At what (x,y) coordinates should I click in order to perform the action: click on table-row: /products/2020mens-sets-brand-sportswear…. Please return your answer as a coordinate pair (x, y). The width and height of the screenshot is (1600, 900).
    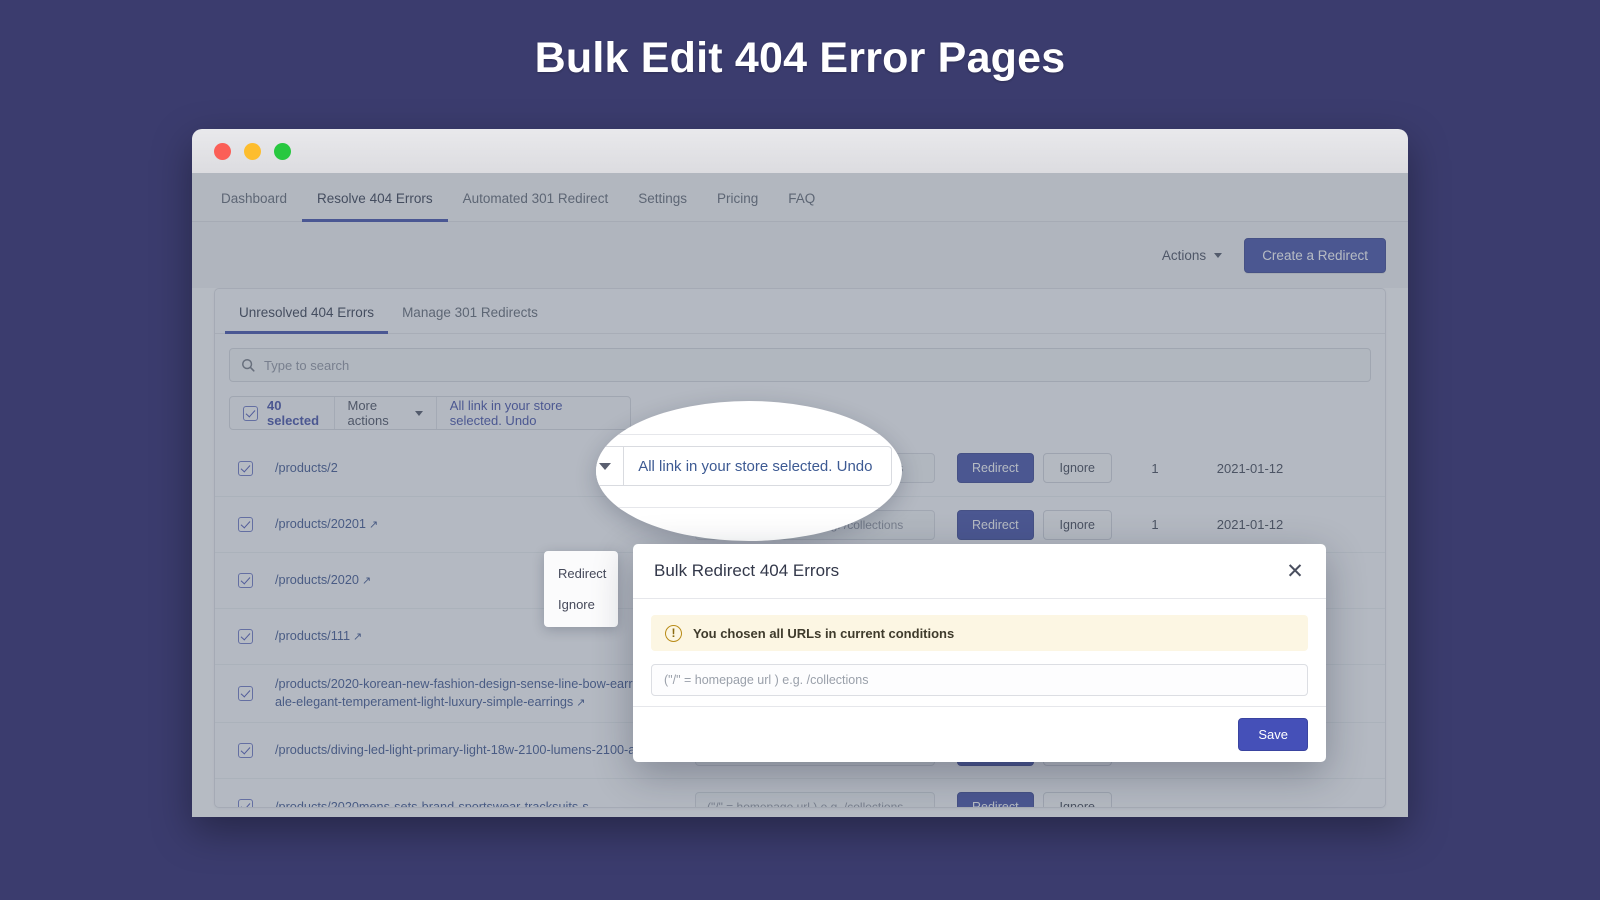
    Looking at the image, I should click on (800, 793).